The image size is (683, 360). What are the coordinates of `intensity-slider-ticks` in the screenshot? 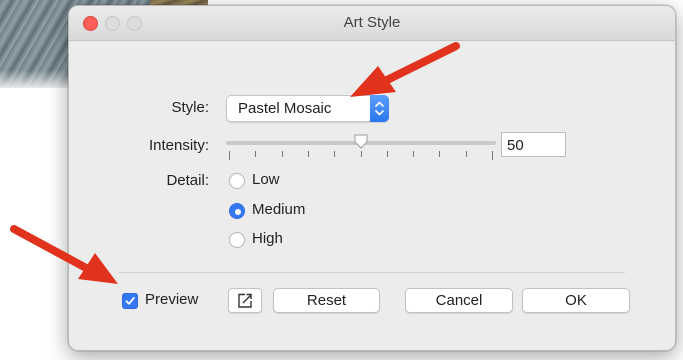 It's located at (361, 155).